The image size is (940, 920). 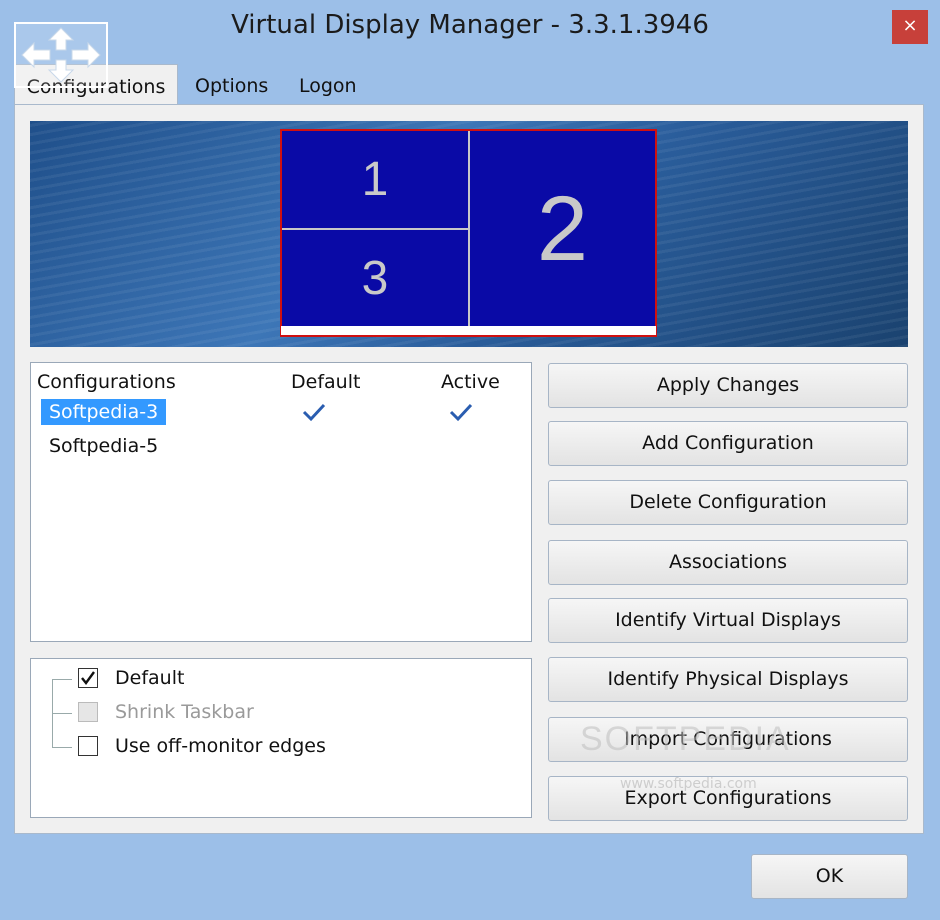 I want to click on list-header: Configurations Default Active, so click(x=281, y=380).